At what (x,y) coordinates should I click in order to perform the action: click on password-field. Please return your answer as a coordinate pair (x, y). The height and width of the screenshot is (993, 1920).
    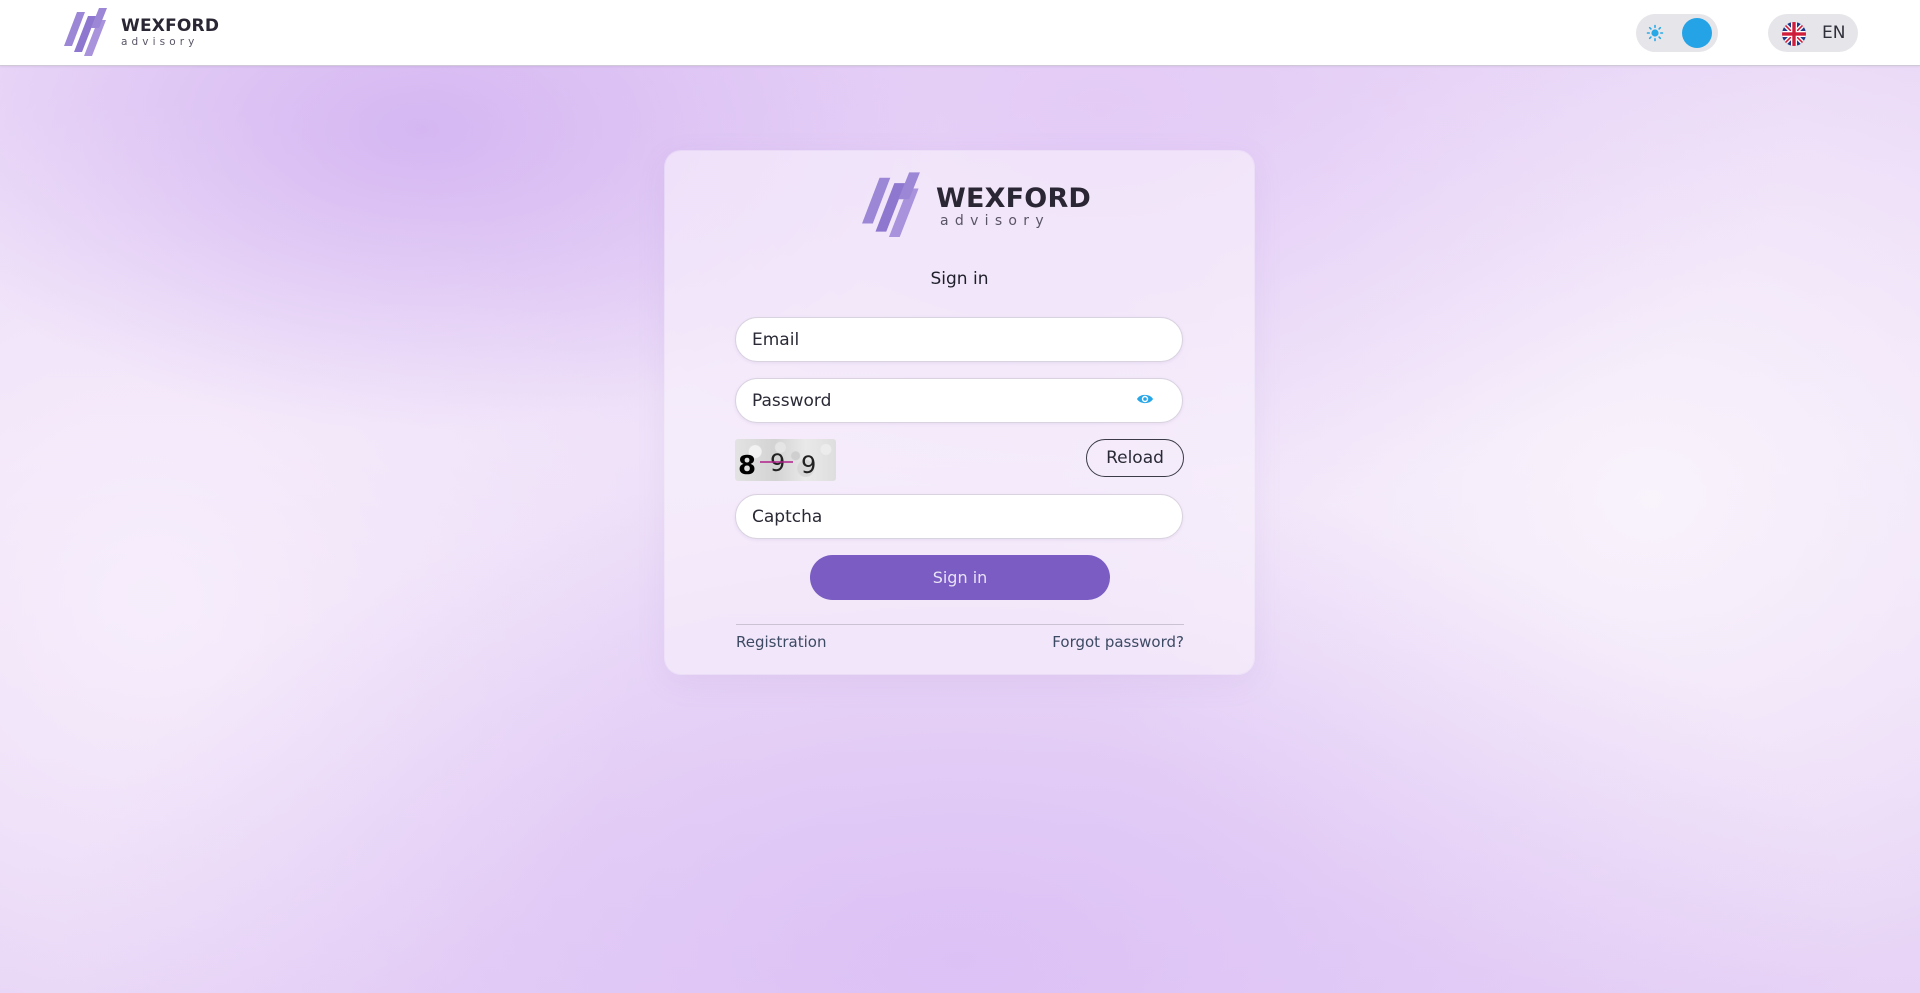
    Looking at the image, I should click on (959, 400).